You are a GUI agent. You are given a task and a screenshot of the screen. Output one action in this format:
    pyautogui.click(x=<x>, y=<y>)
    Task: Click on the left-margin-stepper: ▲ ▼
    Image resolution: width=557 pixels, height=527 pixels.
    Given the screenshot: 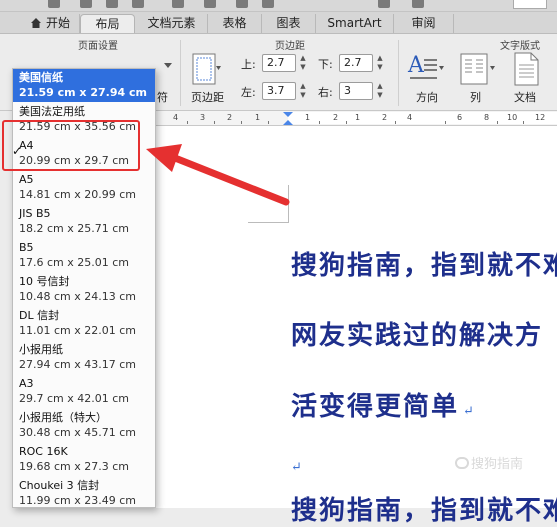 What is the action you would take?
    pyautogui.click(x=303, y=91)
    